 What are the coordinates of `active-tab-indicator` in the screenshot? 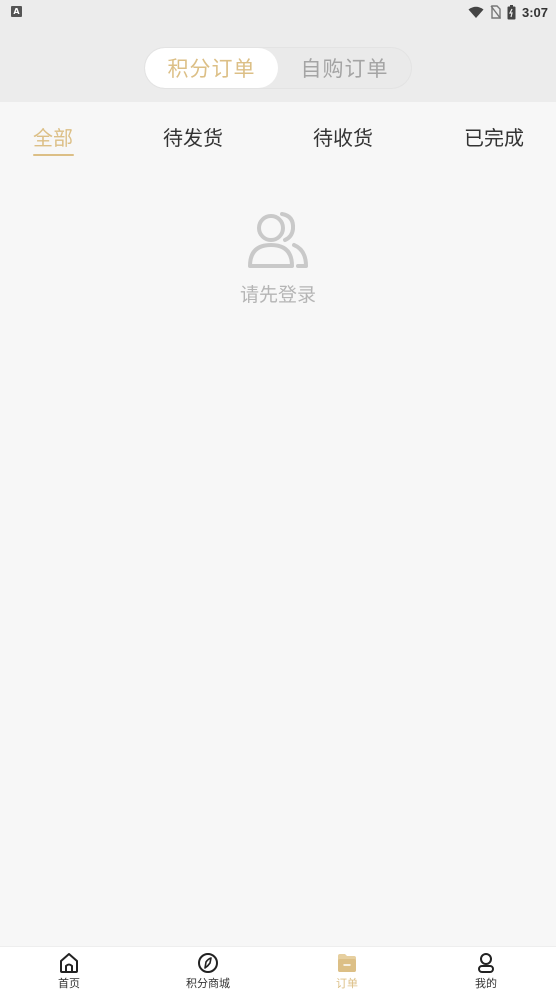 It's located at (53, 155).